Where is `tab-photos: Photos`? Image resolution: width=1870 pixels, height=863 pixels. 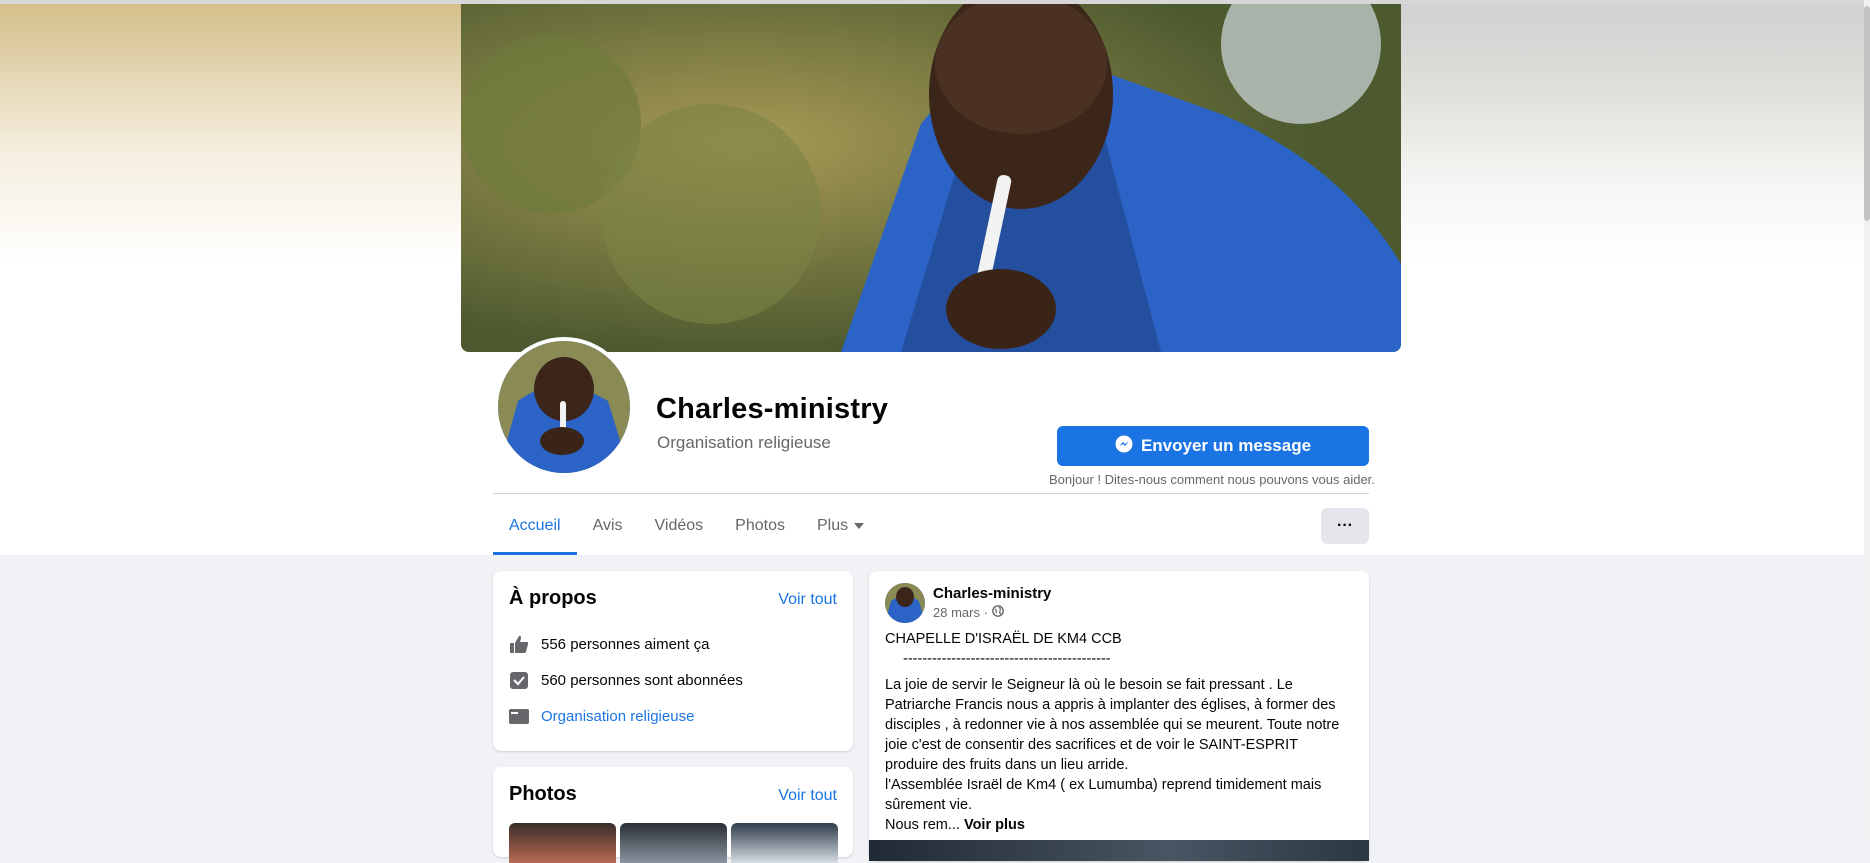 tab-photos: Photos is located at coordinates (760, 527).